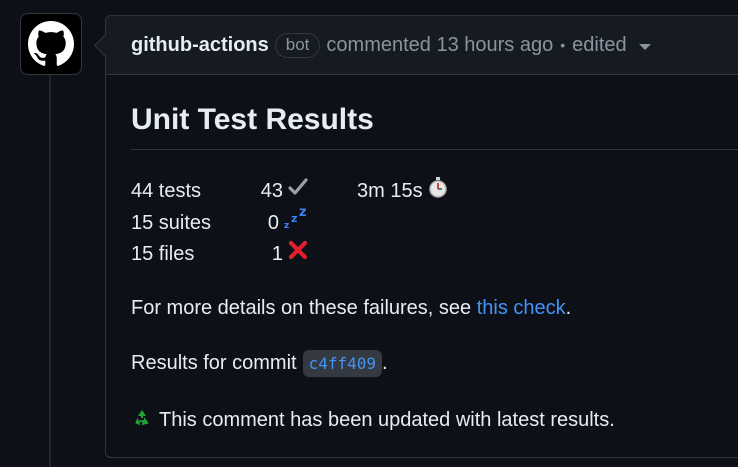  What do you see at coordinates (142, 421) in the screenshot?
I see `recycle-icon` at bounding box center [142, 421].